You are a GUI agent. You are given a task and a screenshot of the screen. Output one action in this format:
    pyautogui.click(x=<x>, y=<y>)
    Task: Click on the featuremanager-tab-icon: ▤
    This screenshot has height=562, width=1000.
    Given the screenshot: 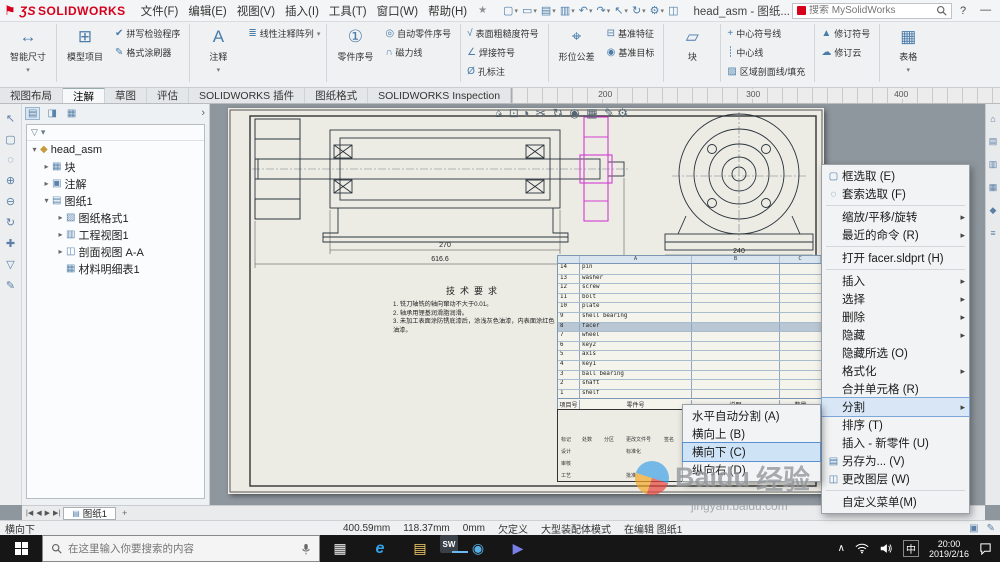 What is the action you would take?
    pyautogui.click(x=32, y=113)
    